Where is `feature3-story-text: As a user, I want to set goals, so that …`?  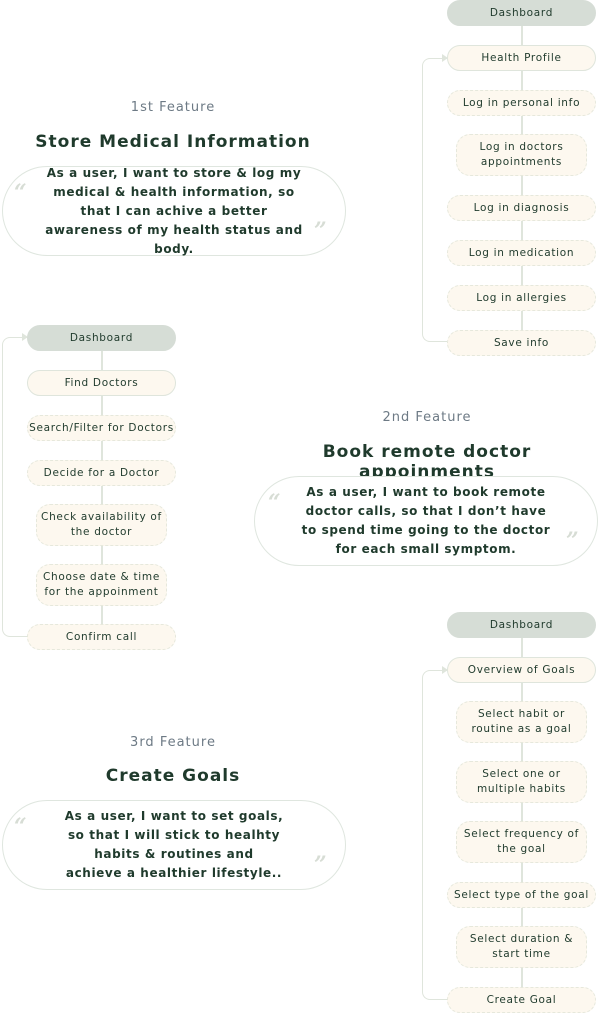 feature3-story-text: As a user, I want to set goals, so that … is located at coordinates (174, 844).